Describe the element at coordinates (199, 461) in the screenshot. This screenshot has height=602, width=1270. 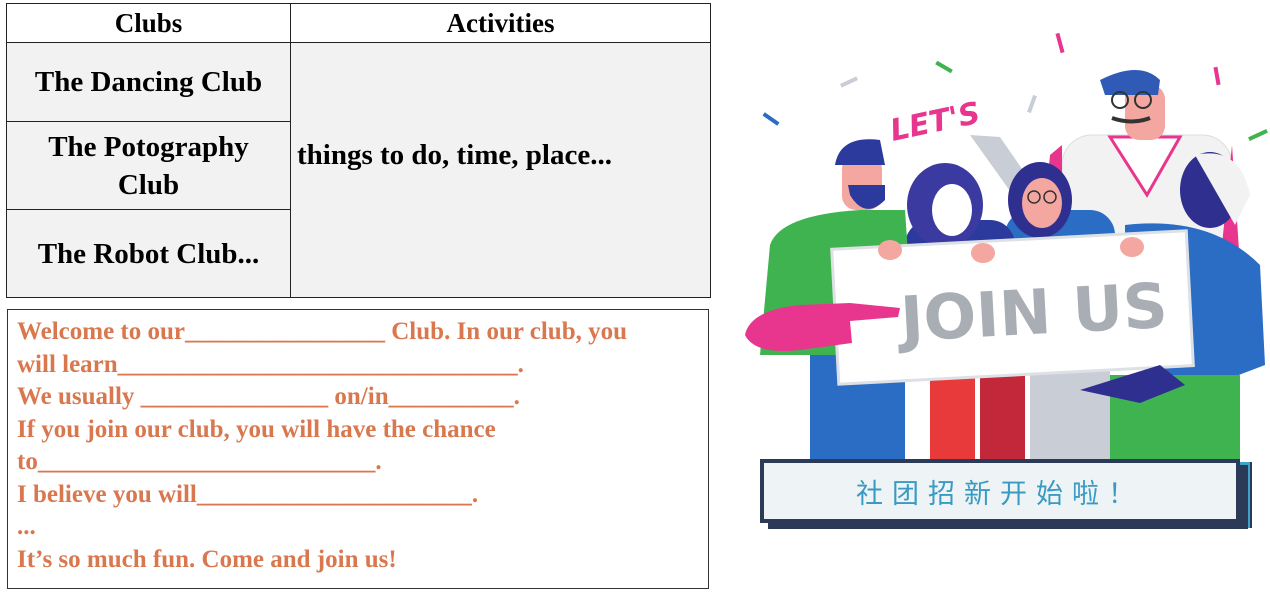
I see `template-line: to___________________________.` at that location.